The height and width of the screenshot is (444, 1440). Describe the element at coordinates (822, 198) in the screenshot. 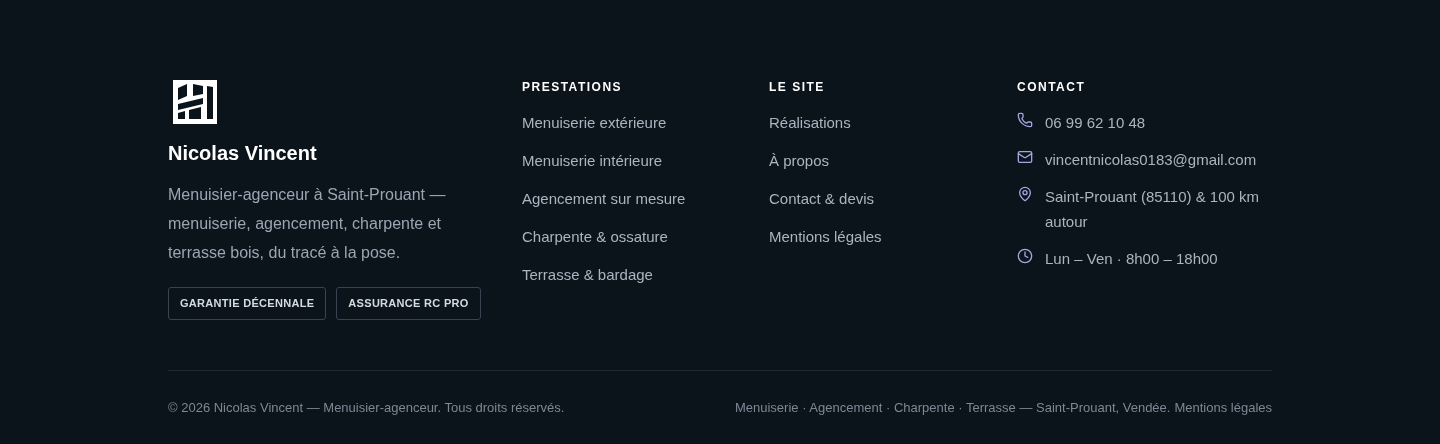

I see `footer-link: Contact & devis` at that location.